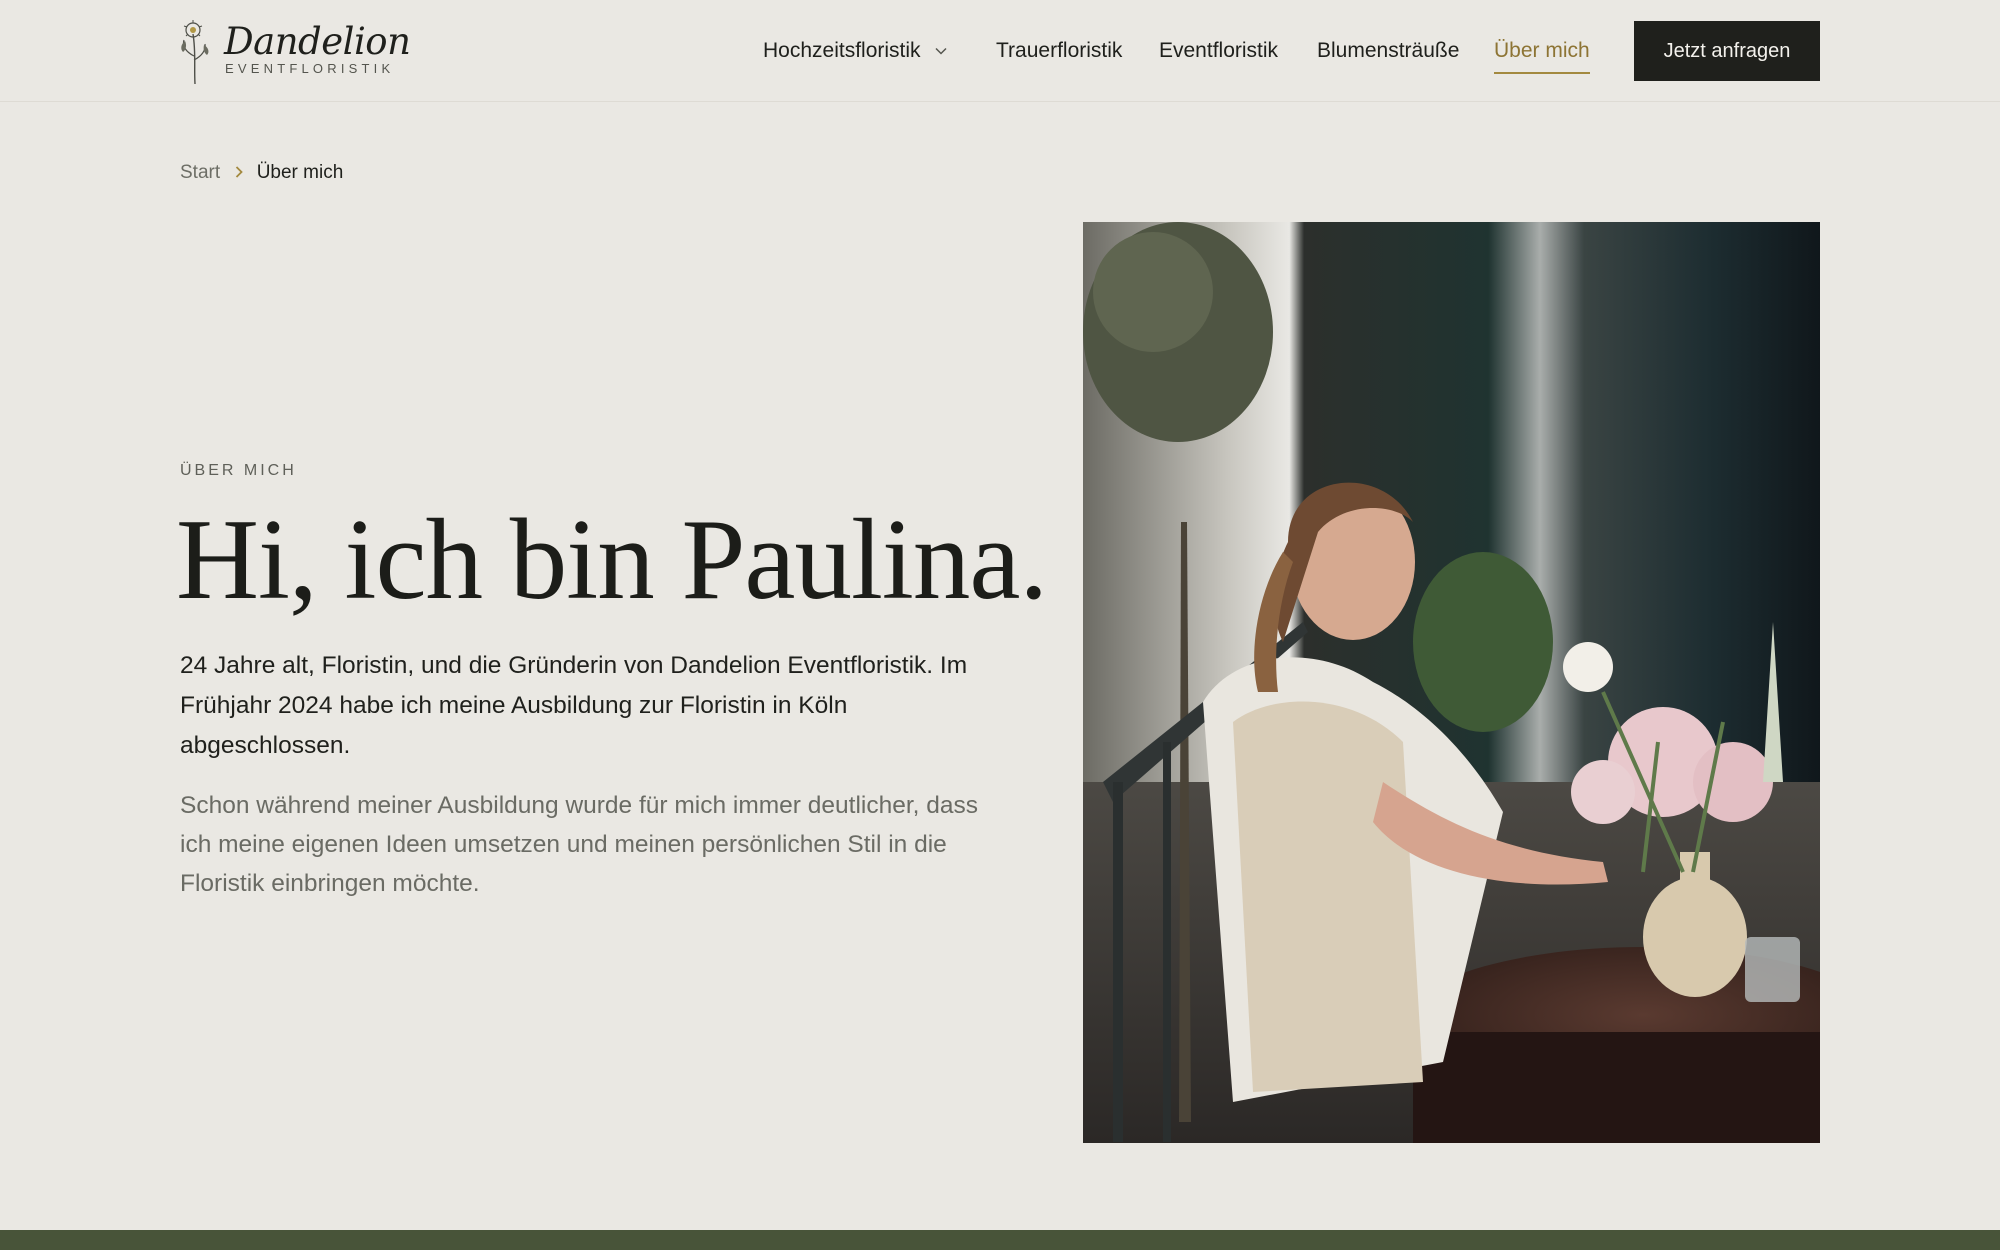 Image resolution: width=2000 pixels, height=1250 pixels. I want to click on breadcrumb: Start Über mich, so click(261, 174).